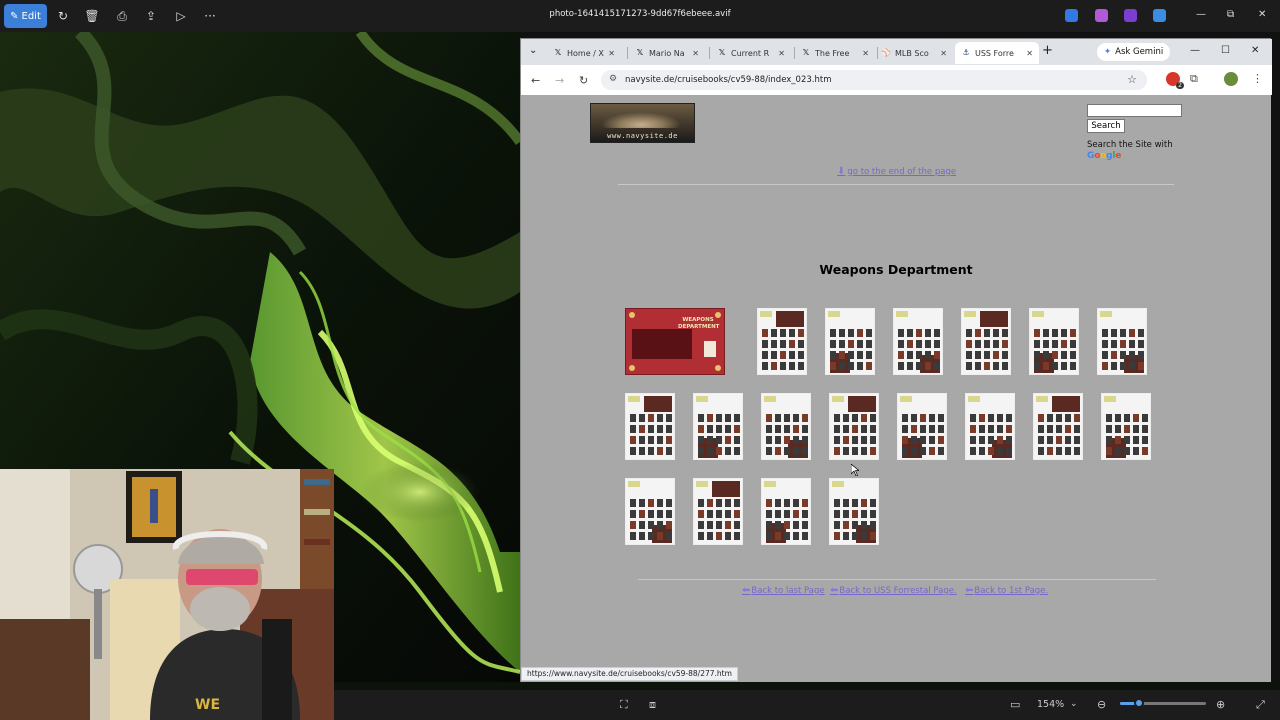 The image size is (1280, 720). I want to click on zoom-out-icon: ⊖, so click(1101, 704).